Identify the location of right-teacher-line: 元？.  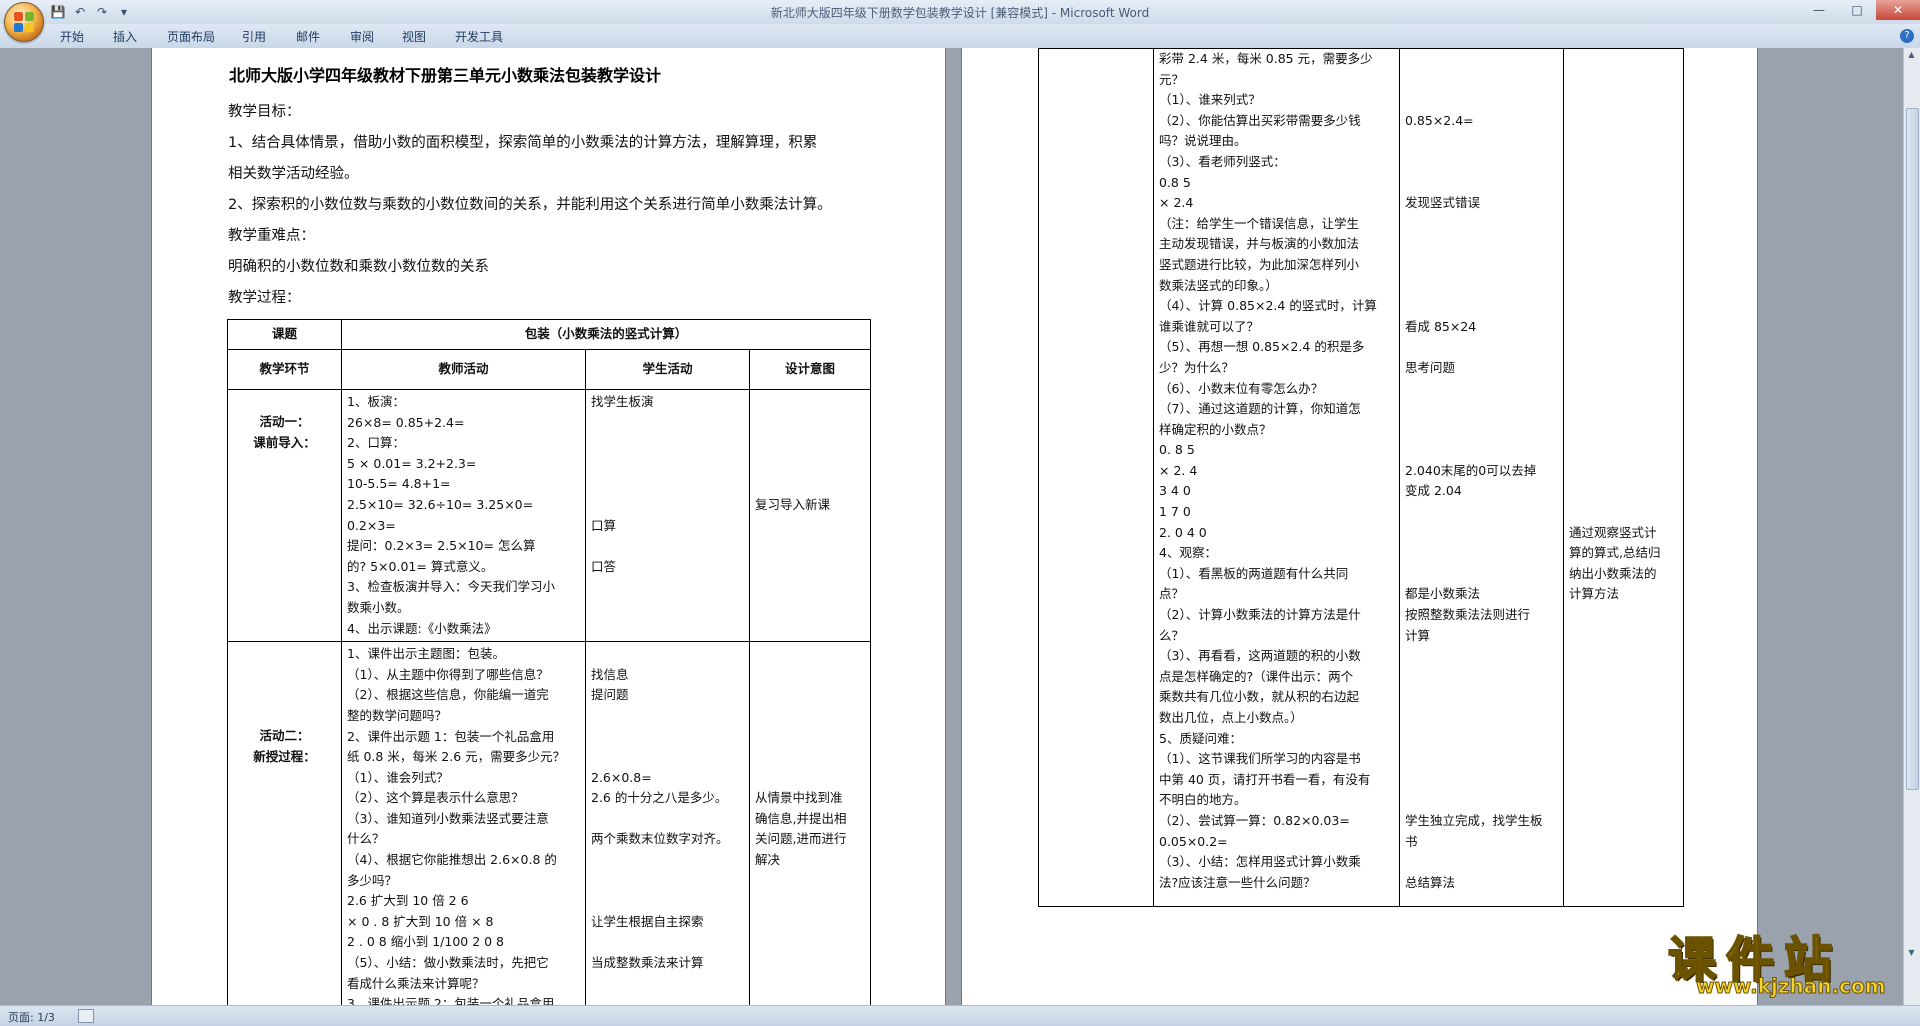
(1172, 79).